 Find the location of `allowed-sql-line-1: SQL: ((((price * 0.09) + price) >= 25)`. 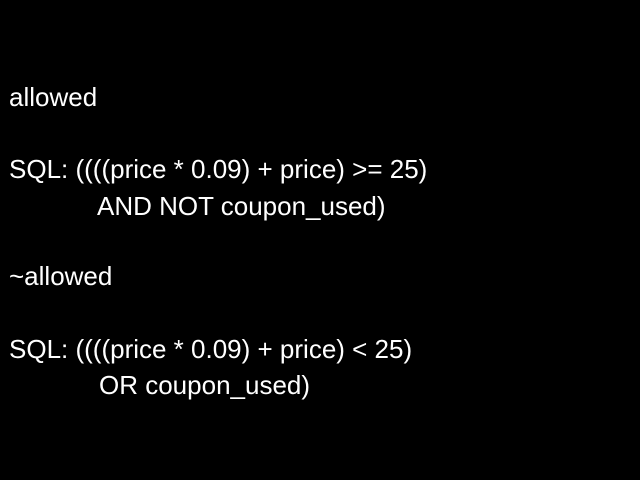

allowed-sql-line-1: SQL: ((((price * 0.09) + price) >= 25) is located at coordinates (218, 169).